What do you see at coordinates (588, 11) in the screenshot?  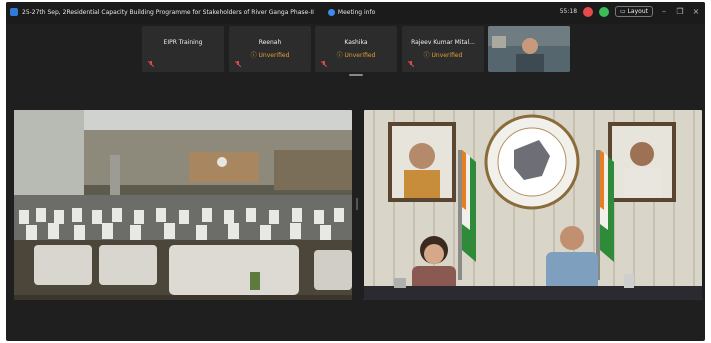 I see `record-red-icon` at bounding box center [588, 11].